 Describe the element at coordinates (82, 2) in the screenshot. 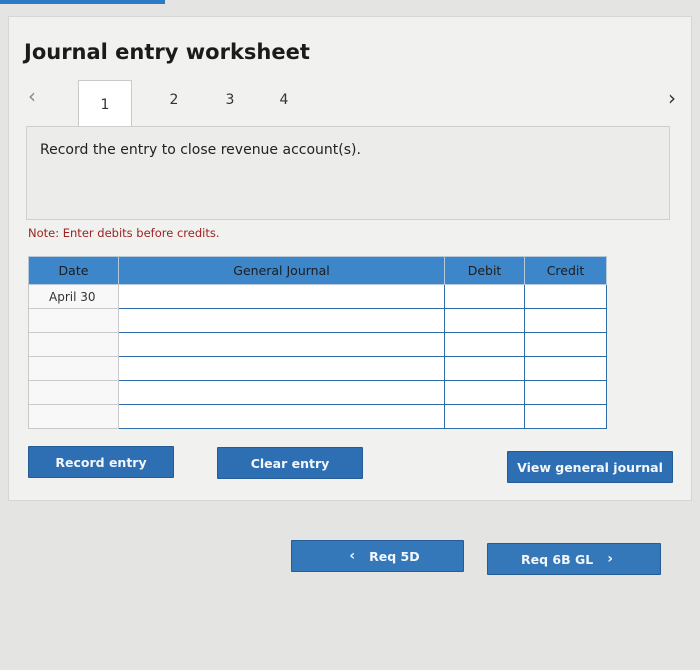

I see `top-accent-bar` at that location.